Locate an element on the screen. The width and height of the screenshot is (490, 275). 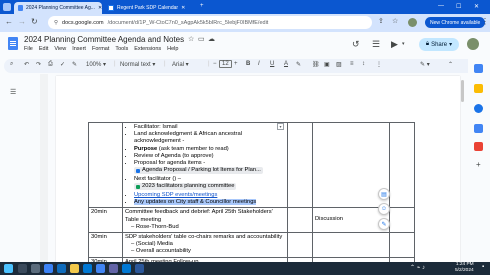
menu-tools: Tools is located at coordinates (121, 49).